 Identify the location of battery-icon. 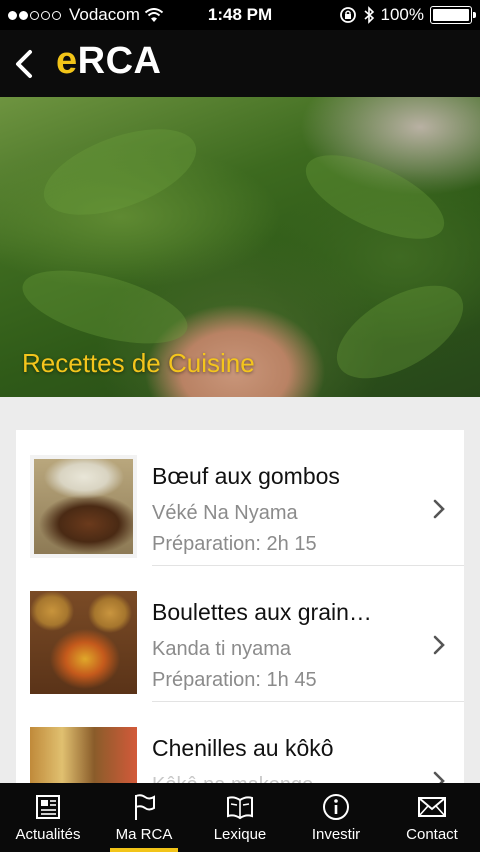
(453, 15).